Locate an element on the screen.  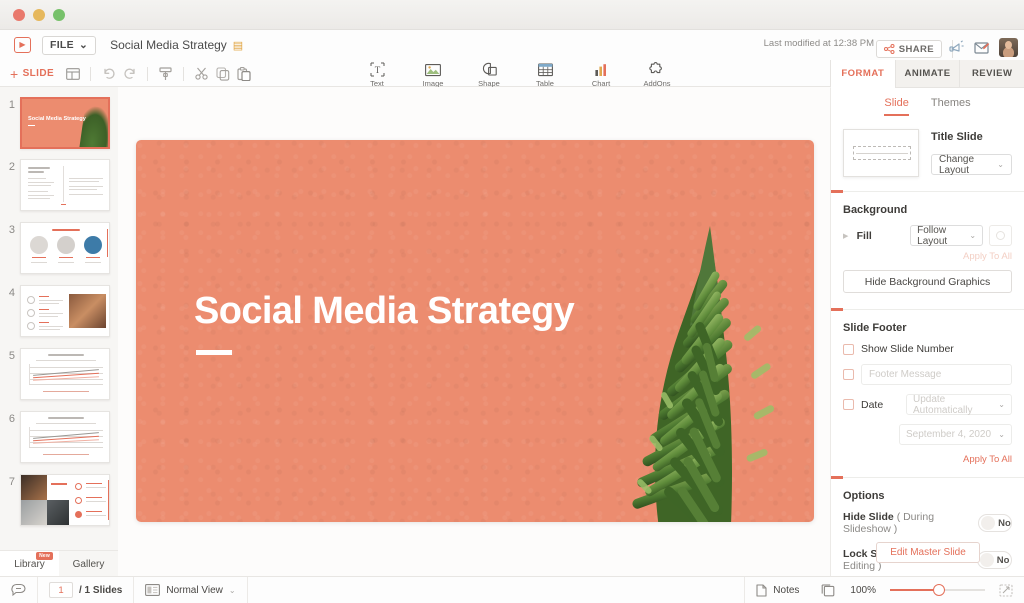
thumbnail-item-6: 6 is located at coordinates (59, 437).